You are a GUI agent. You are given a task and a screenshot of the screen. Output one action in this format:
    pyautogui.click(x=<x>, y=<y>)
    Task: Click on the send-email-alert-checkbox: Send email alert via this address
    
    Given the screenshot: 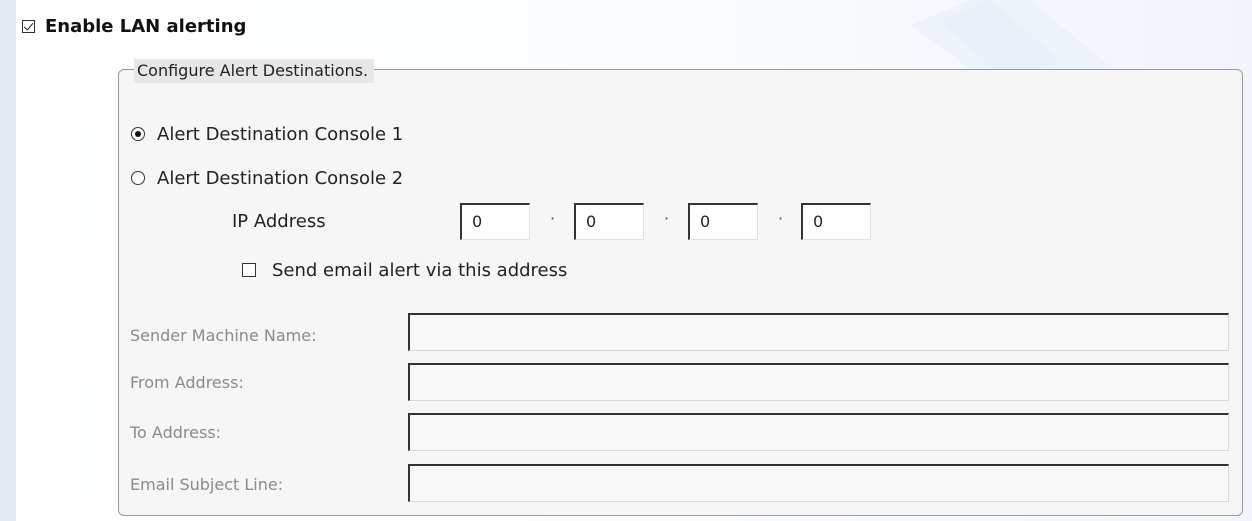 What is the action you would take?
    pyautogui.click(x=404, y=270)
    